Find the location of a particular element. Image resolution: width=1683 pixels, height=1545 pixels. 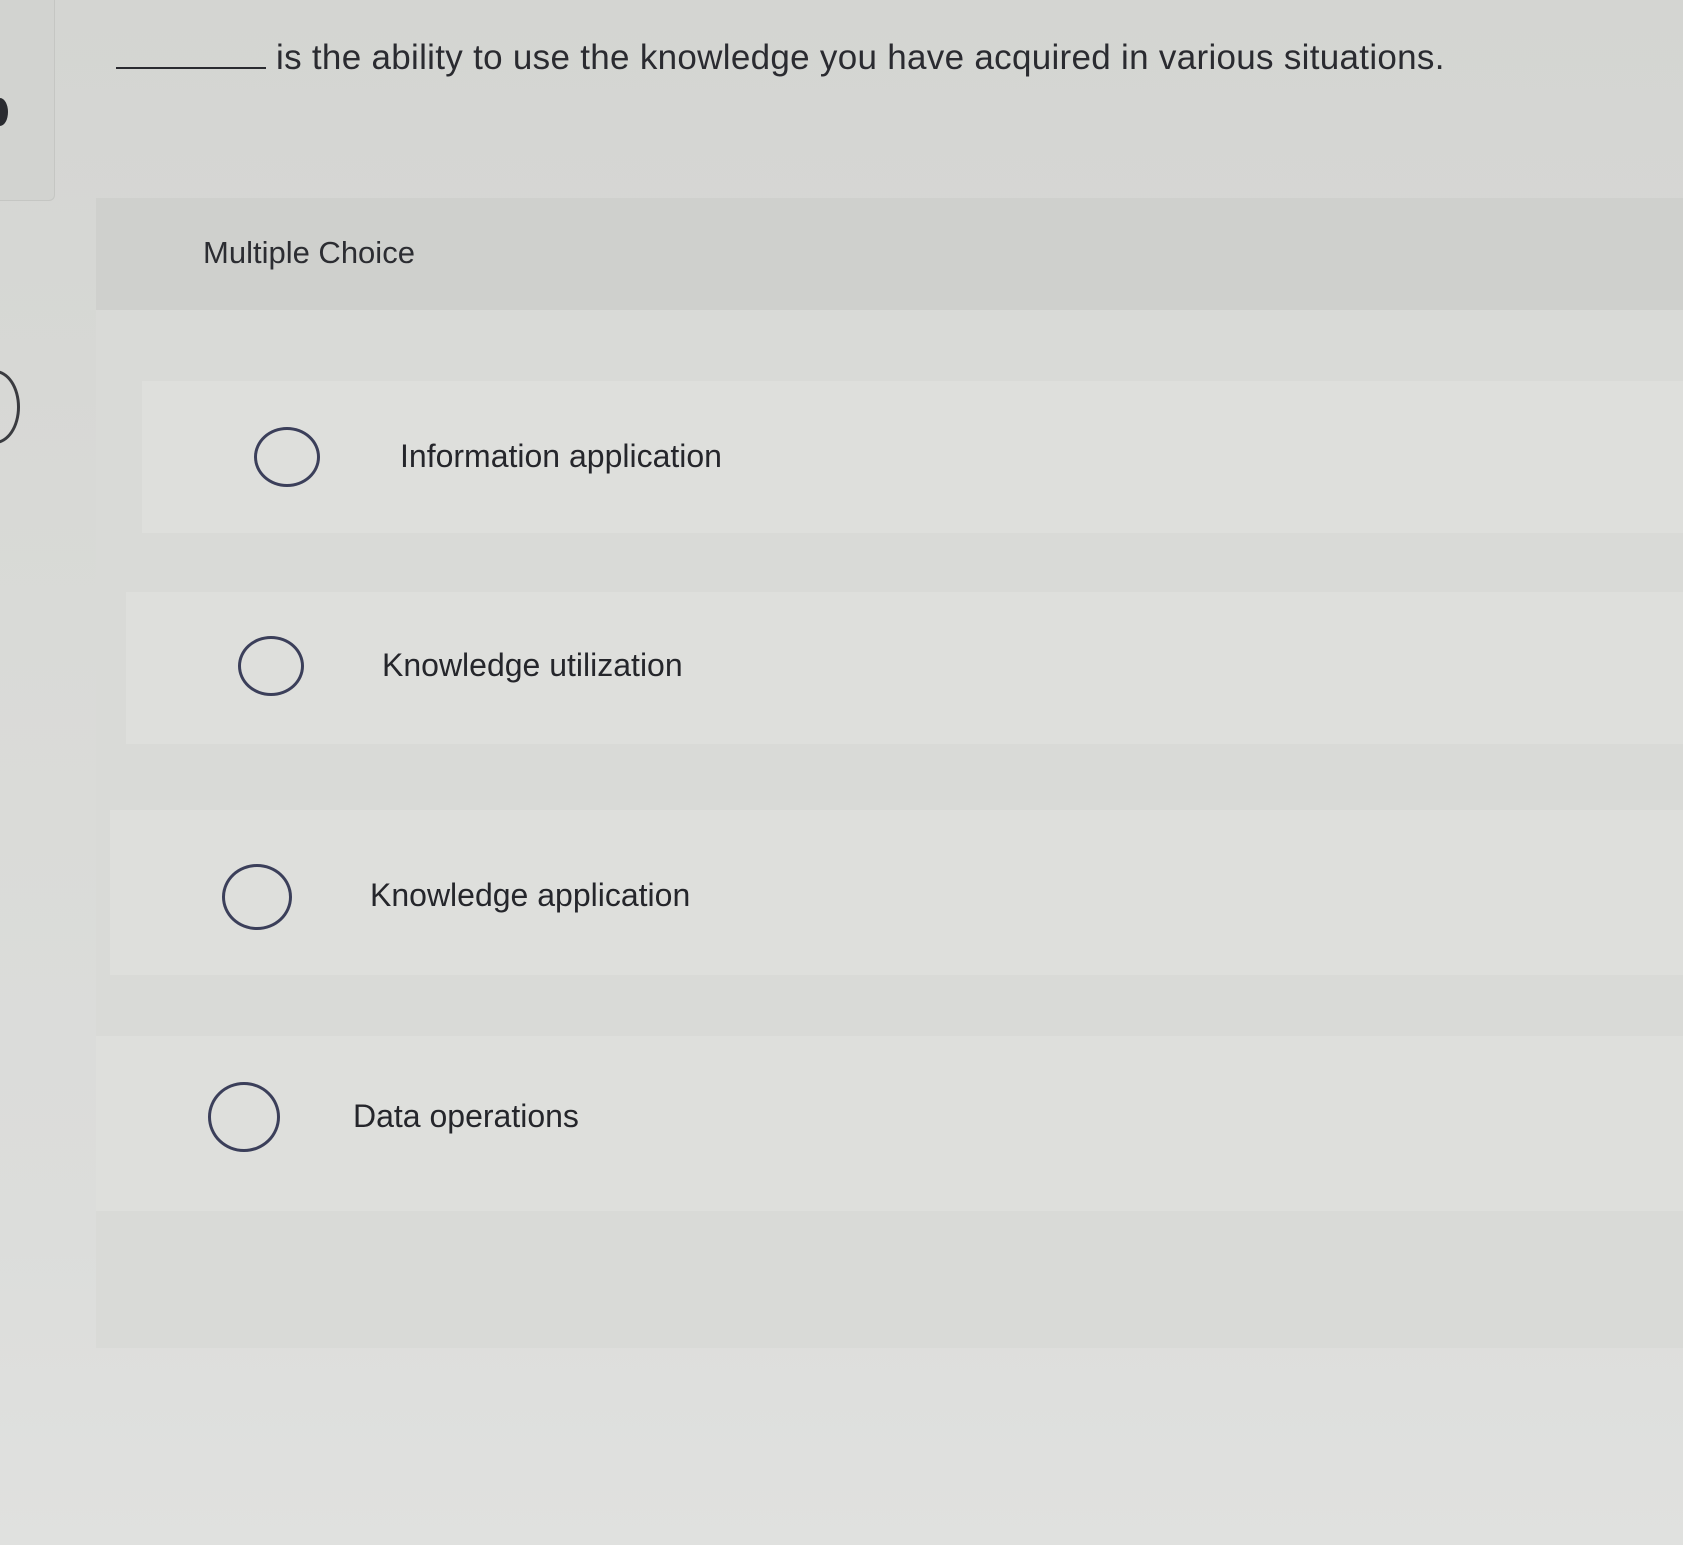

answer-option-4: Data operations is located at coordinates (889, 1123).